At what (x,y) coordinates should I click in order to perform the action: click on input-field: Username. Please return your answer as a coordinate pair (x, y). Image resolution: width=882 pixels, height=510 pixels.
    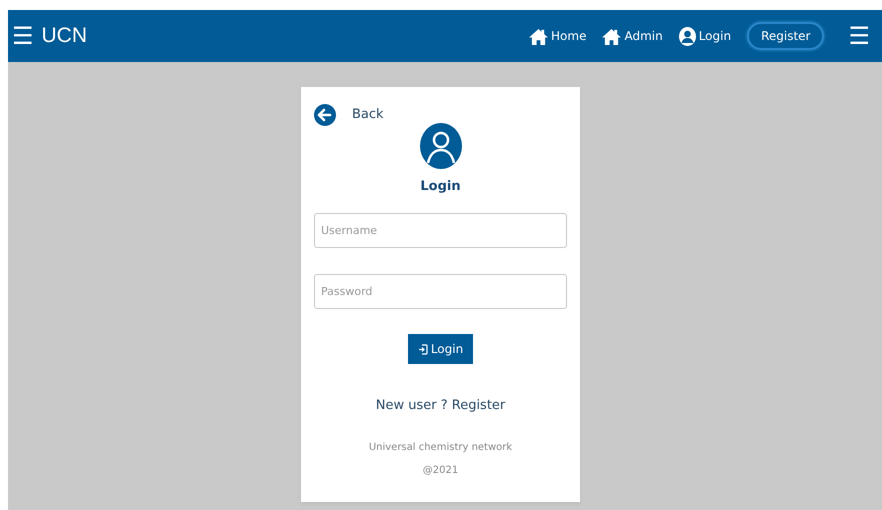
    Looking at the image, I should click on (440, 230).